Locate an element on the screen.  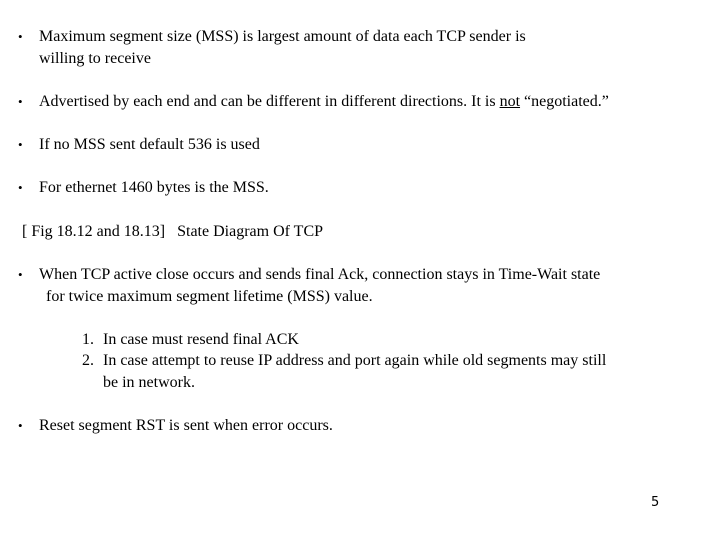
item-number: 2. is located at coordinates (88, 360).